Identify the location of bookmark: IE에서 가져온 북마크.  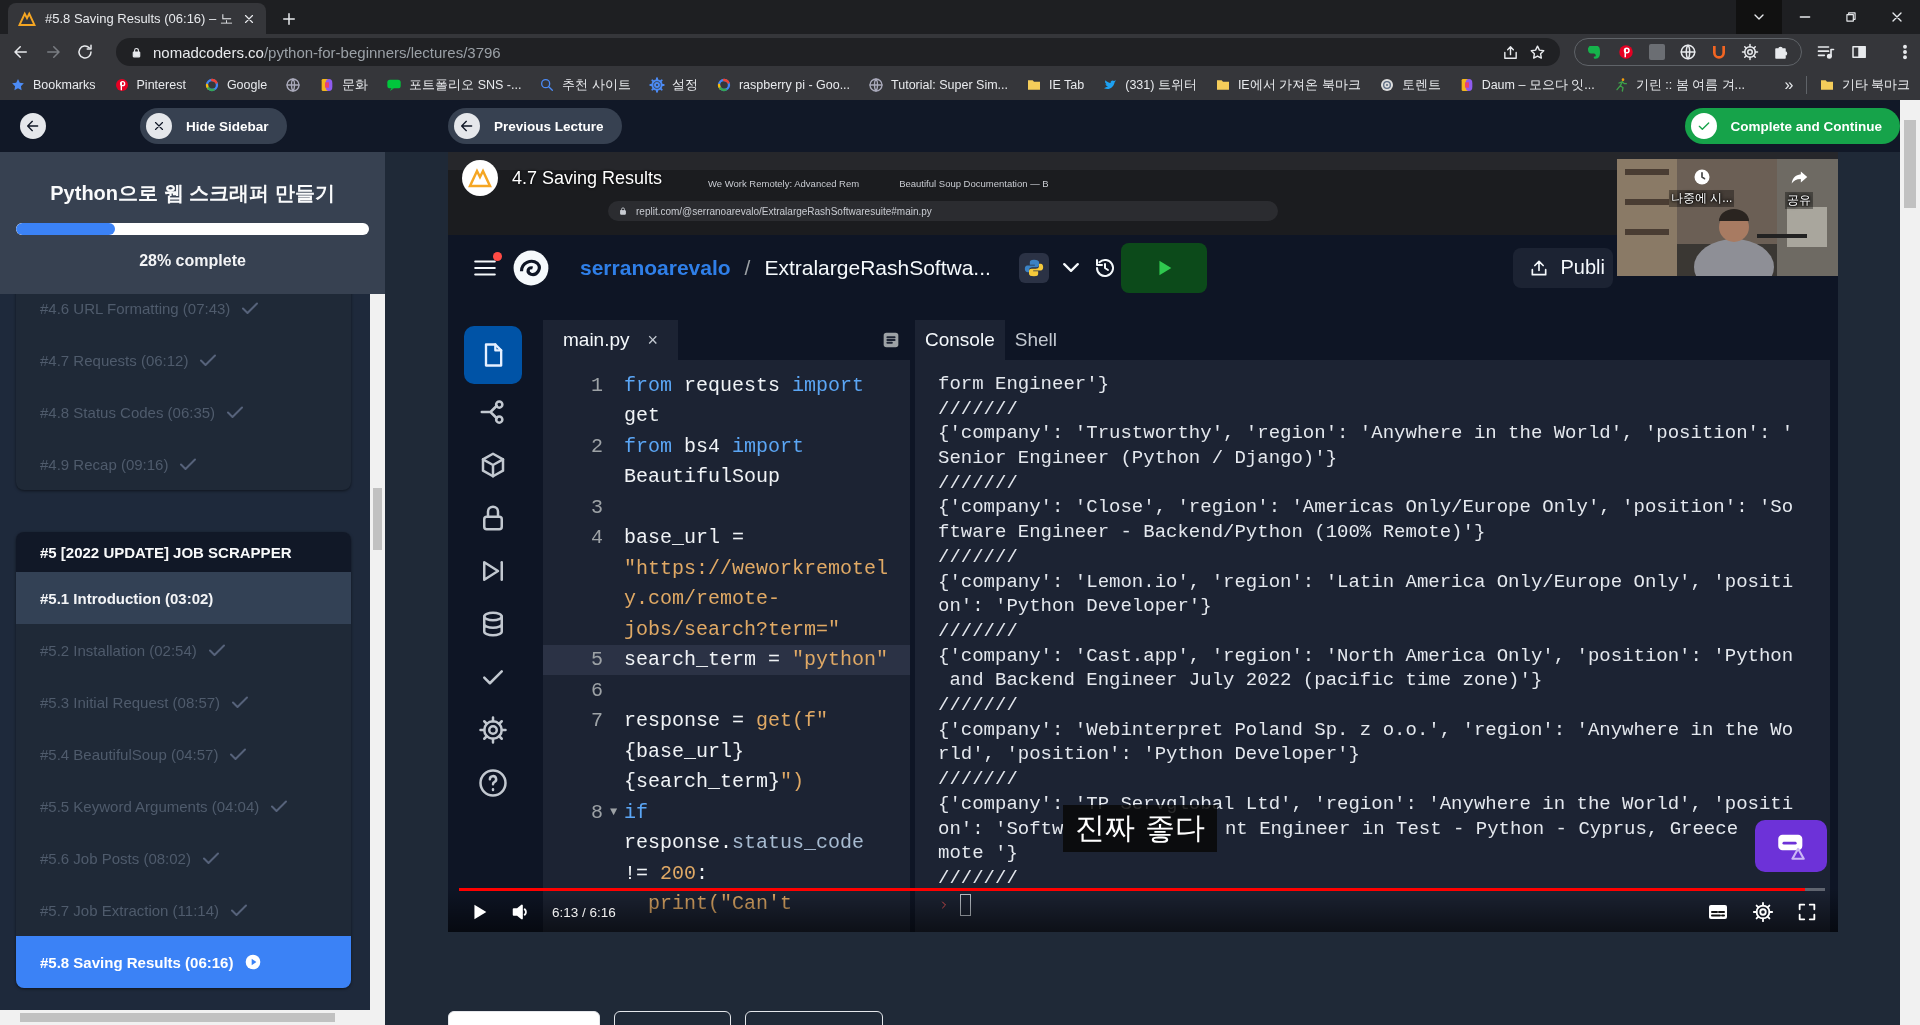
(1287, 85).